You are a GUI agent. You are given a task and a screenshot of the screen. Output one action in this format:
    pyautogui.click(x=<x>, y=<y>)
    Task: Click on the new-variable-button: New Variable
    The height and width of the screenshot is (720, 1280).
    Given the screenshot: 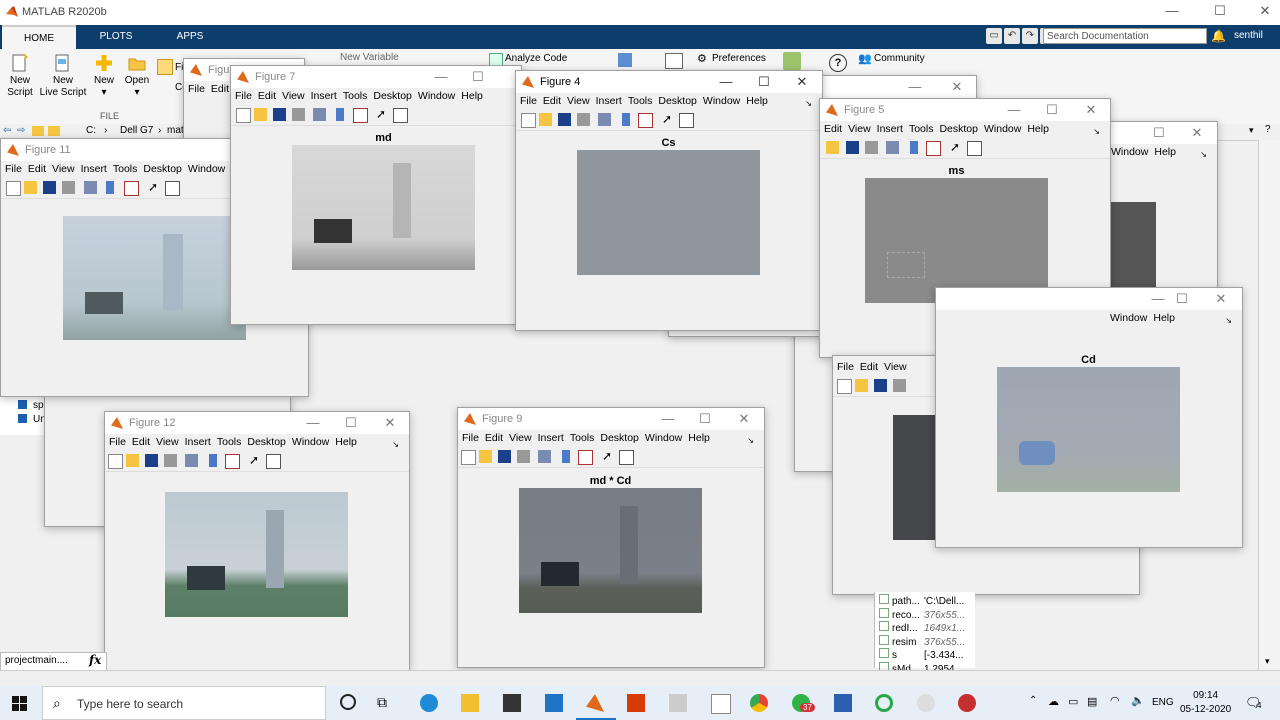 What is the action you would take?
    pyautogui.click(x=369, y=57)
    